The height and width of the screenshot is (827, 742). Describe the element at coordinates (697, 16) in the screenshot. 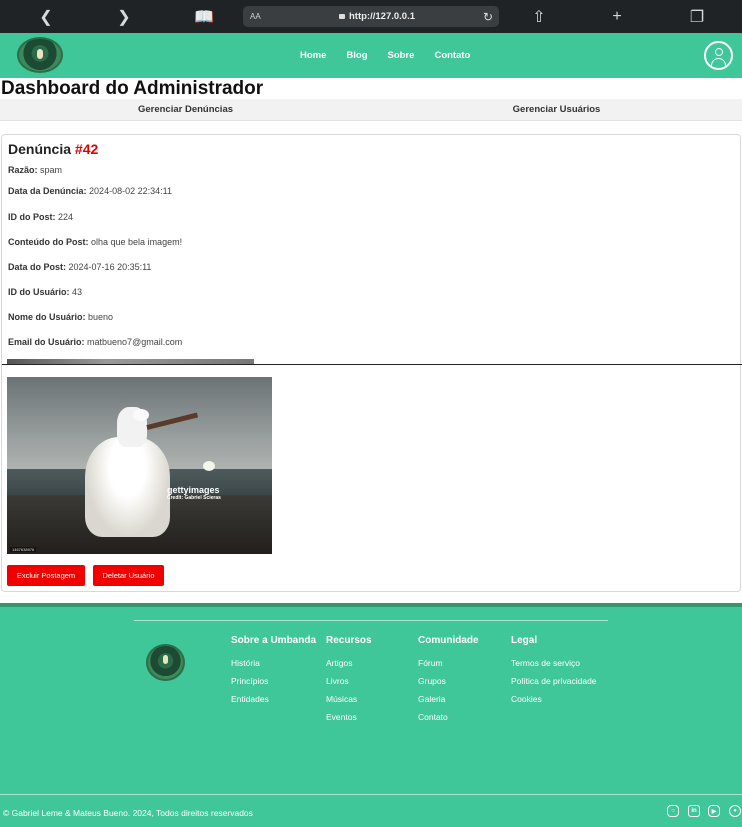

I see `tabs-overview-icon: ❐` at that location.